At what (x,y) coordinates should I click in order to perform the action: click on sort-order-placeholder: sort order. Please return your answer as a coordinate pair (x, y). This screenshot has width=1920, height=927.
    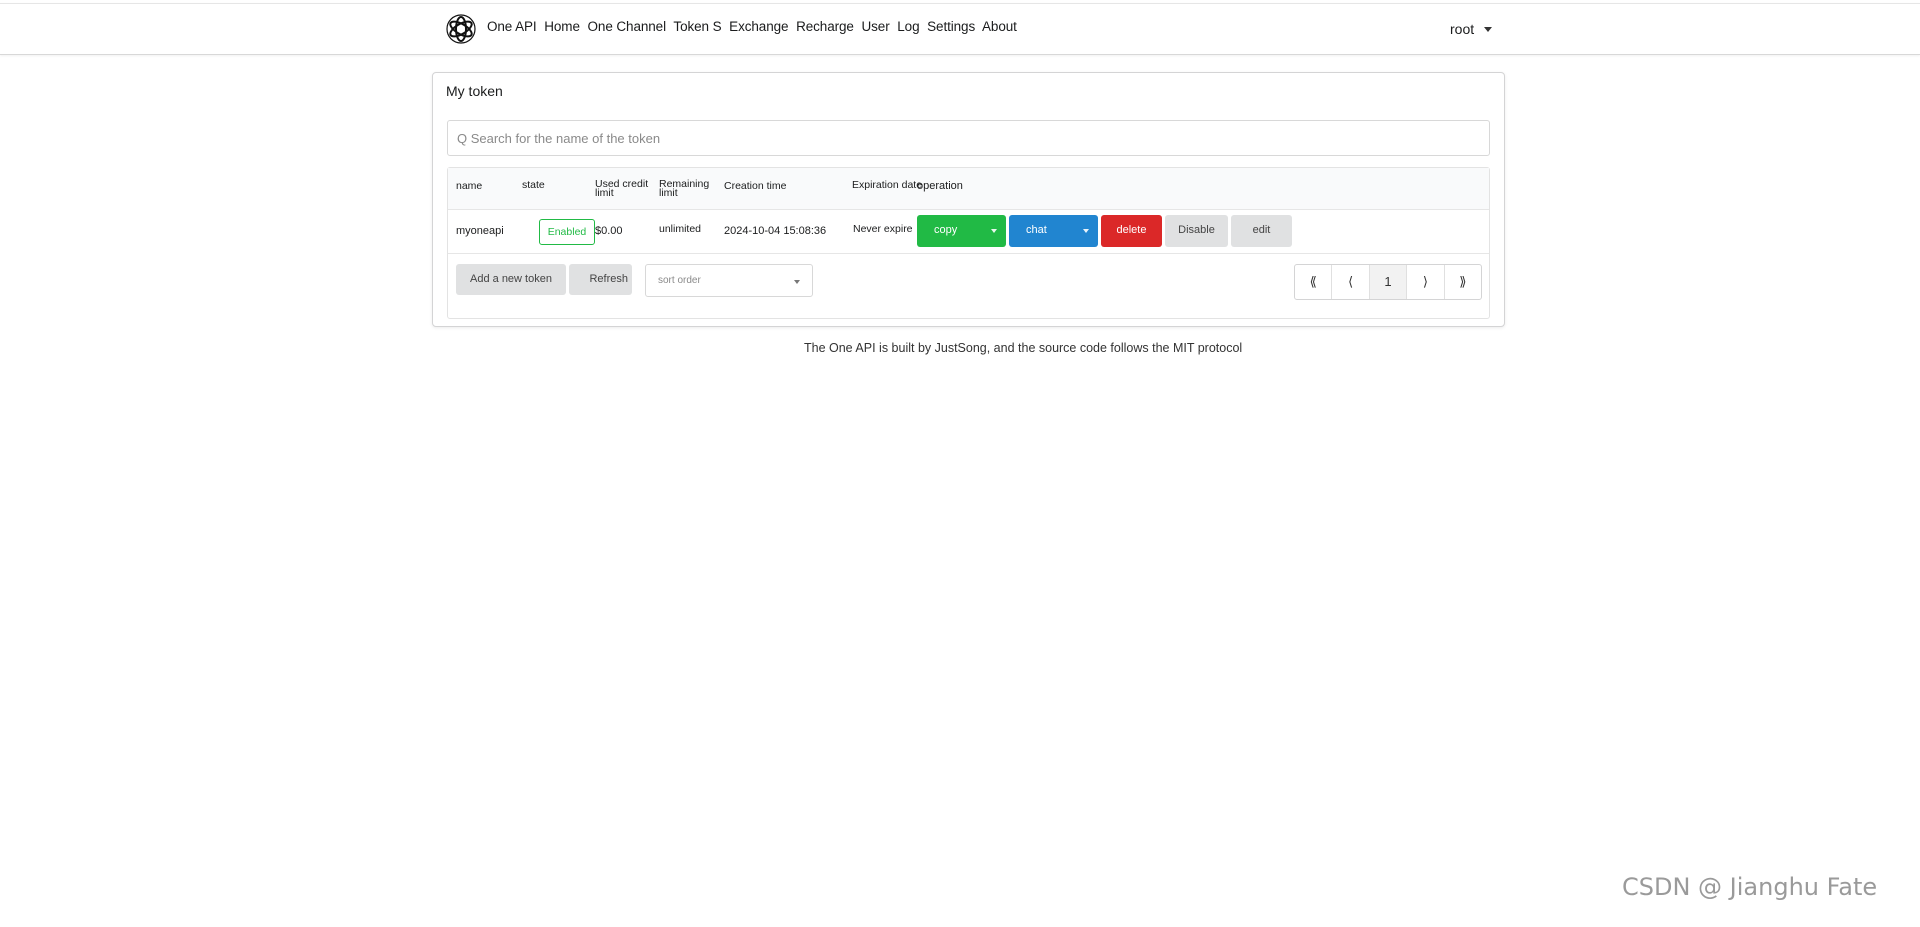
    Looking at the image, I should click on (679, 280).